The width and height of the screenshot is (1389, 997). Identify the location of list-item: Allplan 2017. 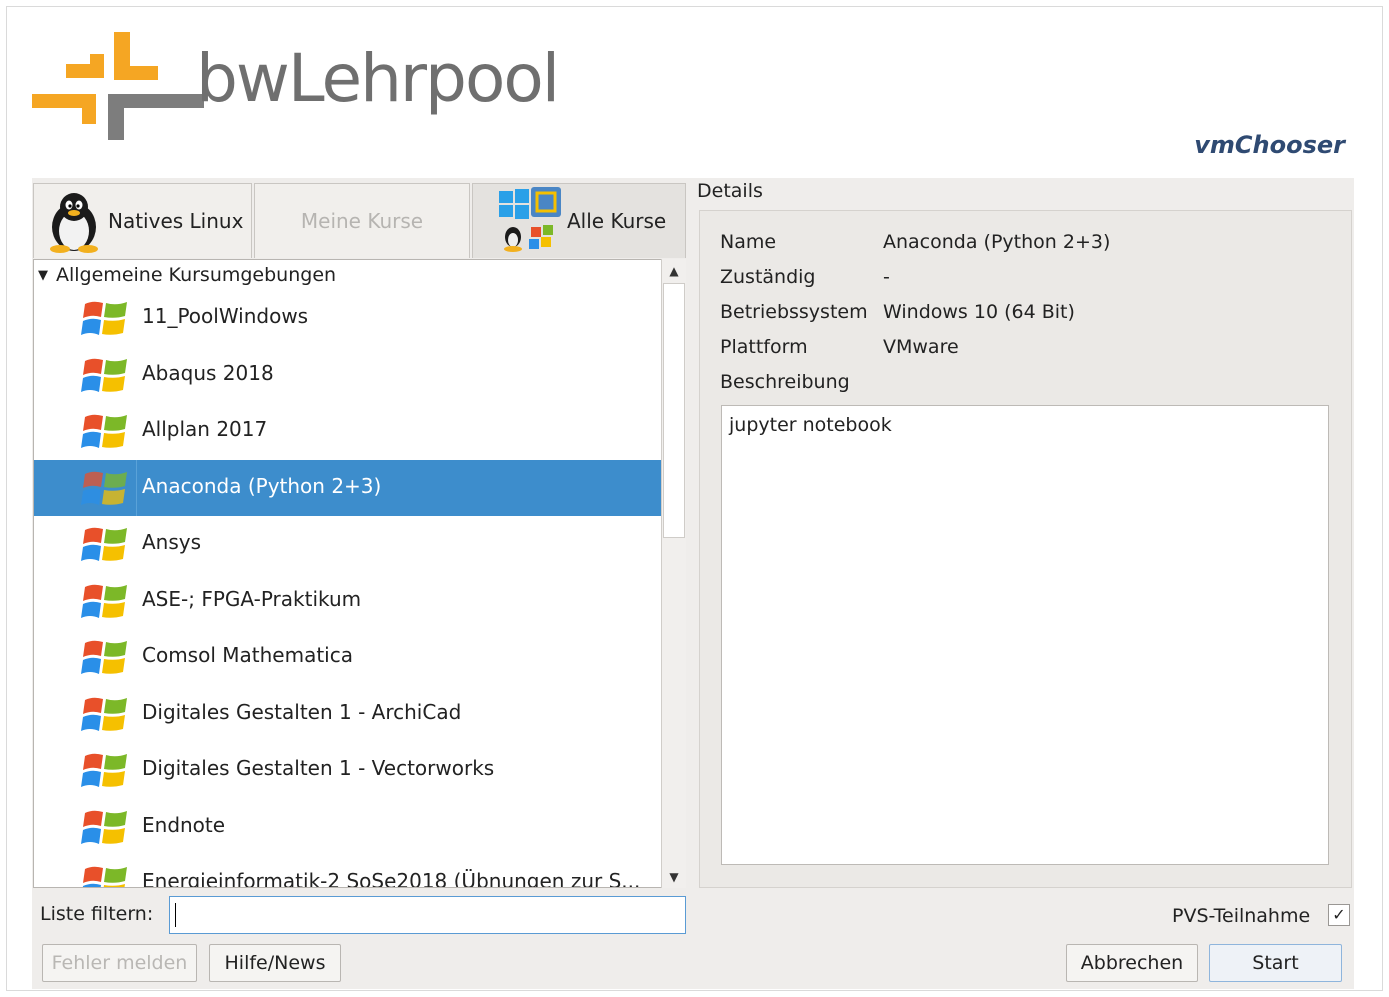
(348, 431).